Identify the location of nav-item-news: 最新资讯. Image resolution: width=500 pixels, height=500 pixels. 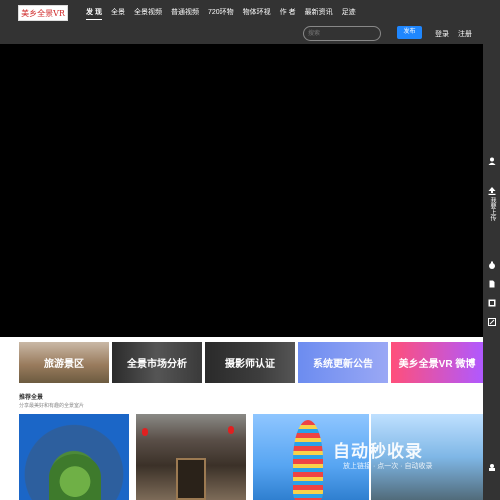
(319, 14).